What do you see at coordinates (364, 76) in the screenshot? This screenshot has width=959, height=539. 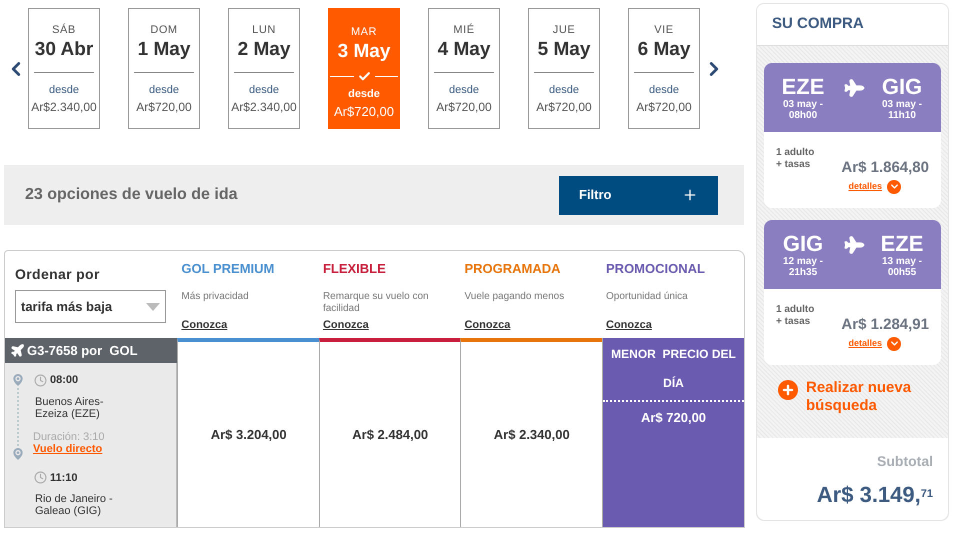 I see `check-icon` at bounding box center [364, 76].